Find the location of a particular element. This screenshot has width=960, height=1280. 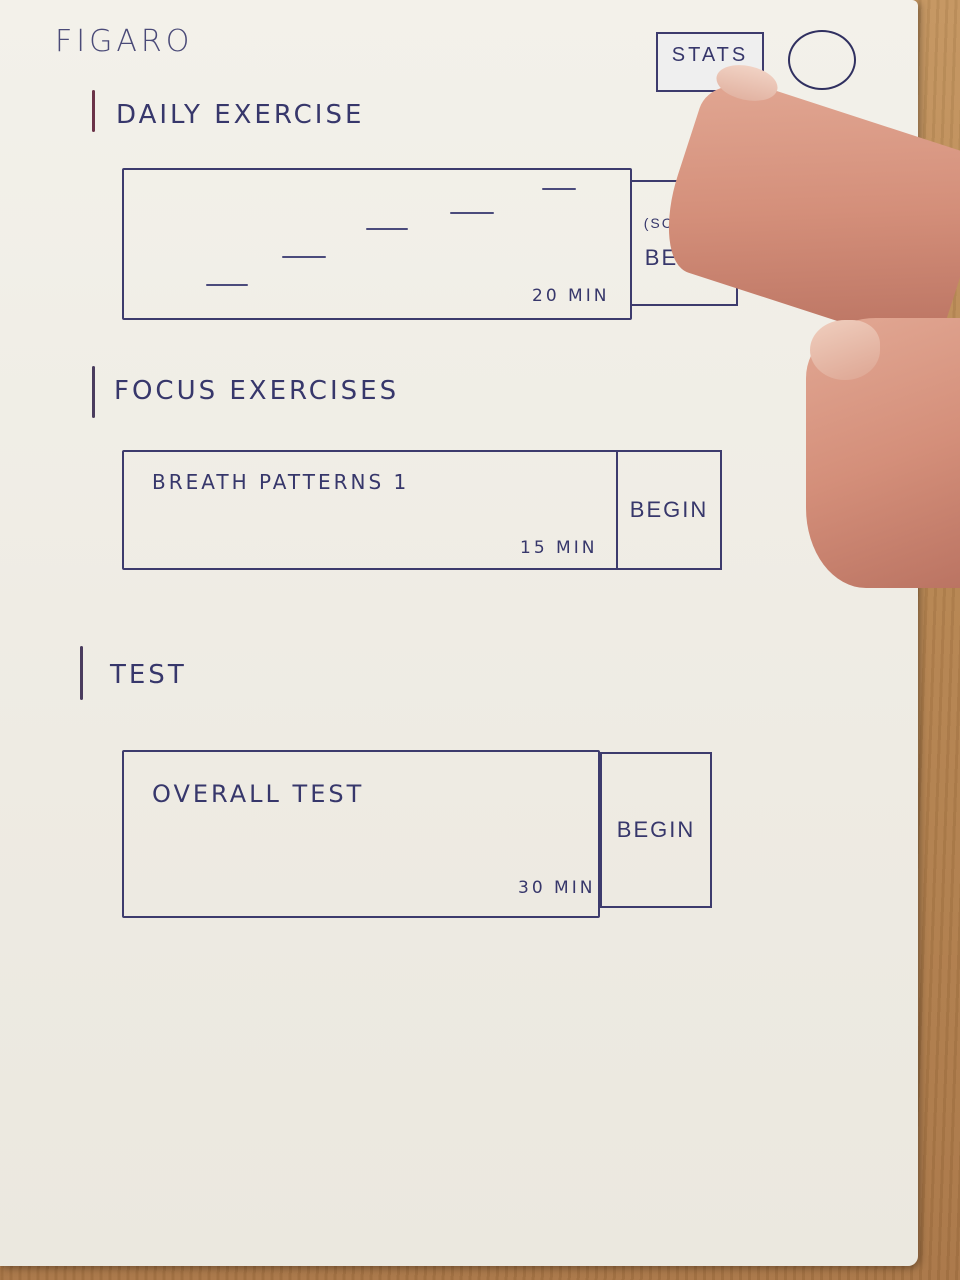

app-title: Figaro is located at coordinates (124, 41).